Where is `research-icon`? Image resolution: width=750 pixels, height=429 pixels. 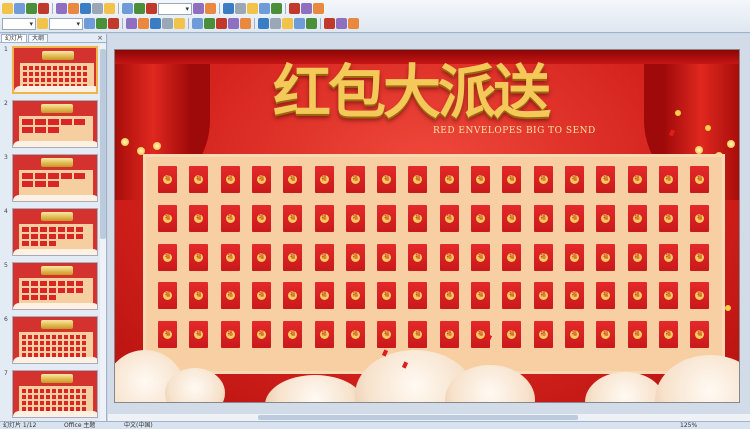 research-icon is located at coordinates (109, 8).